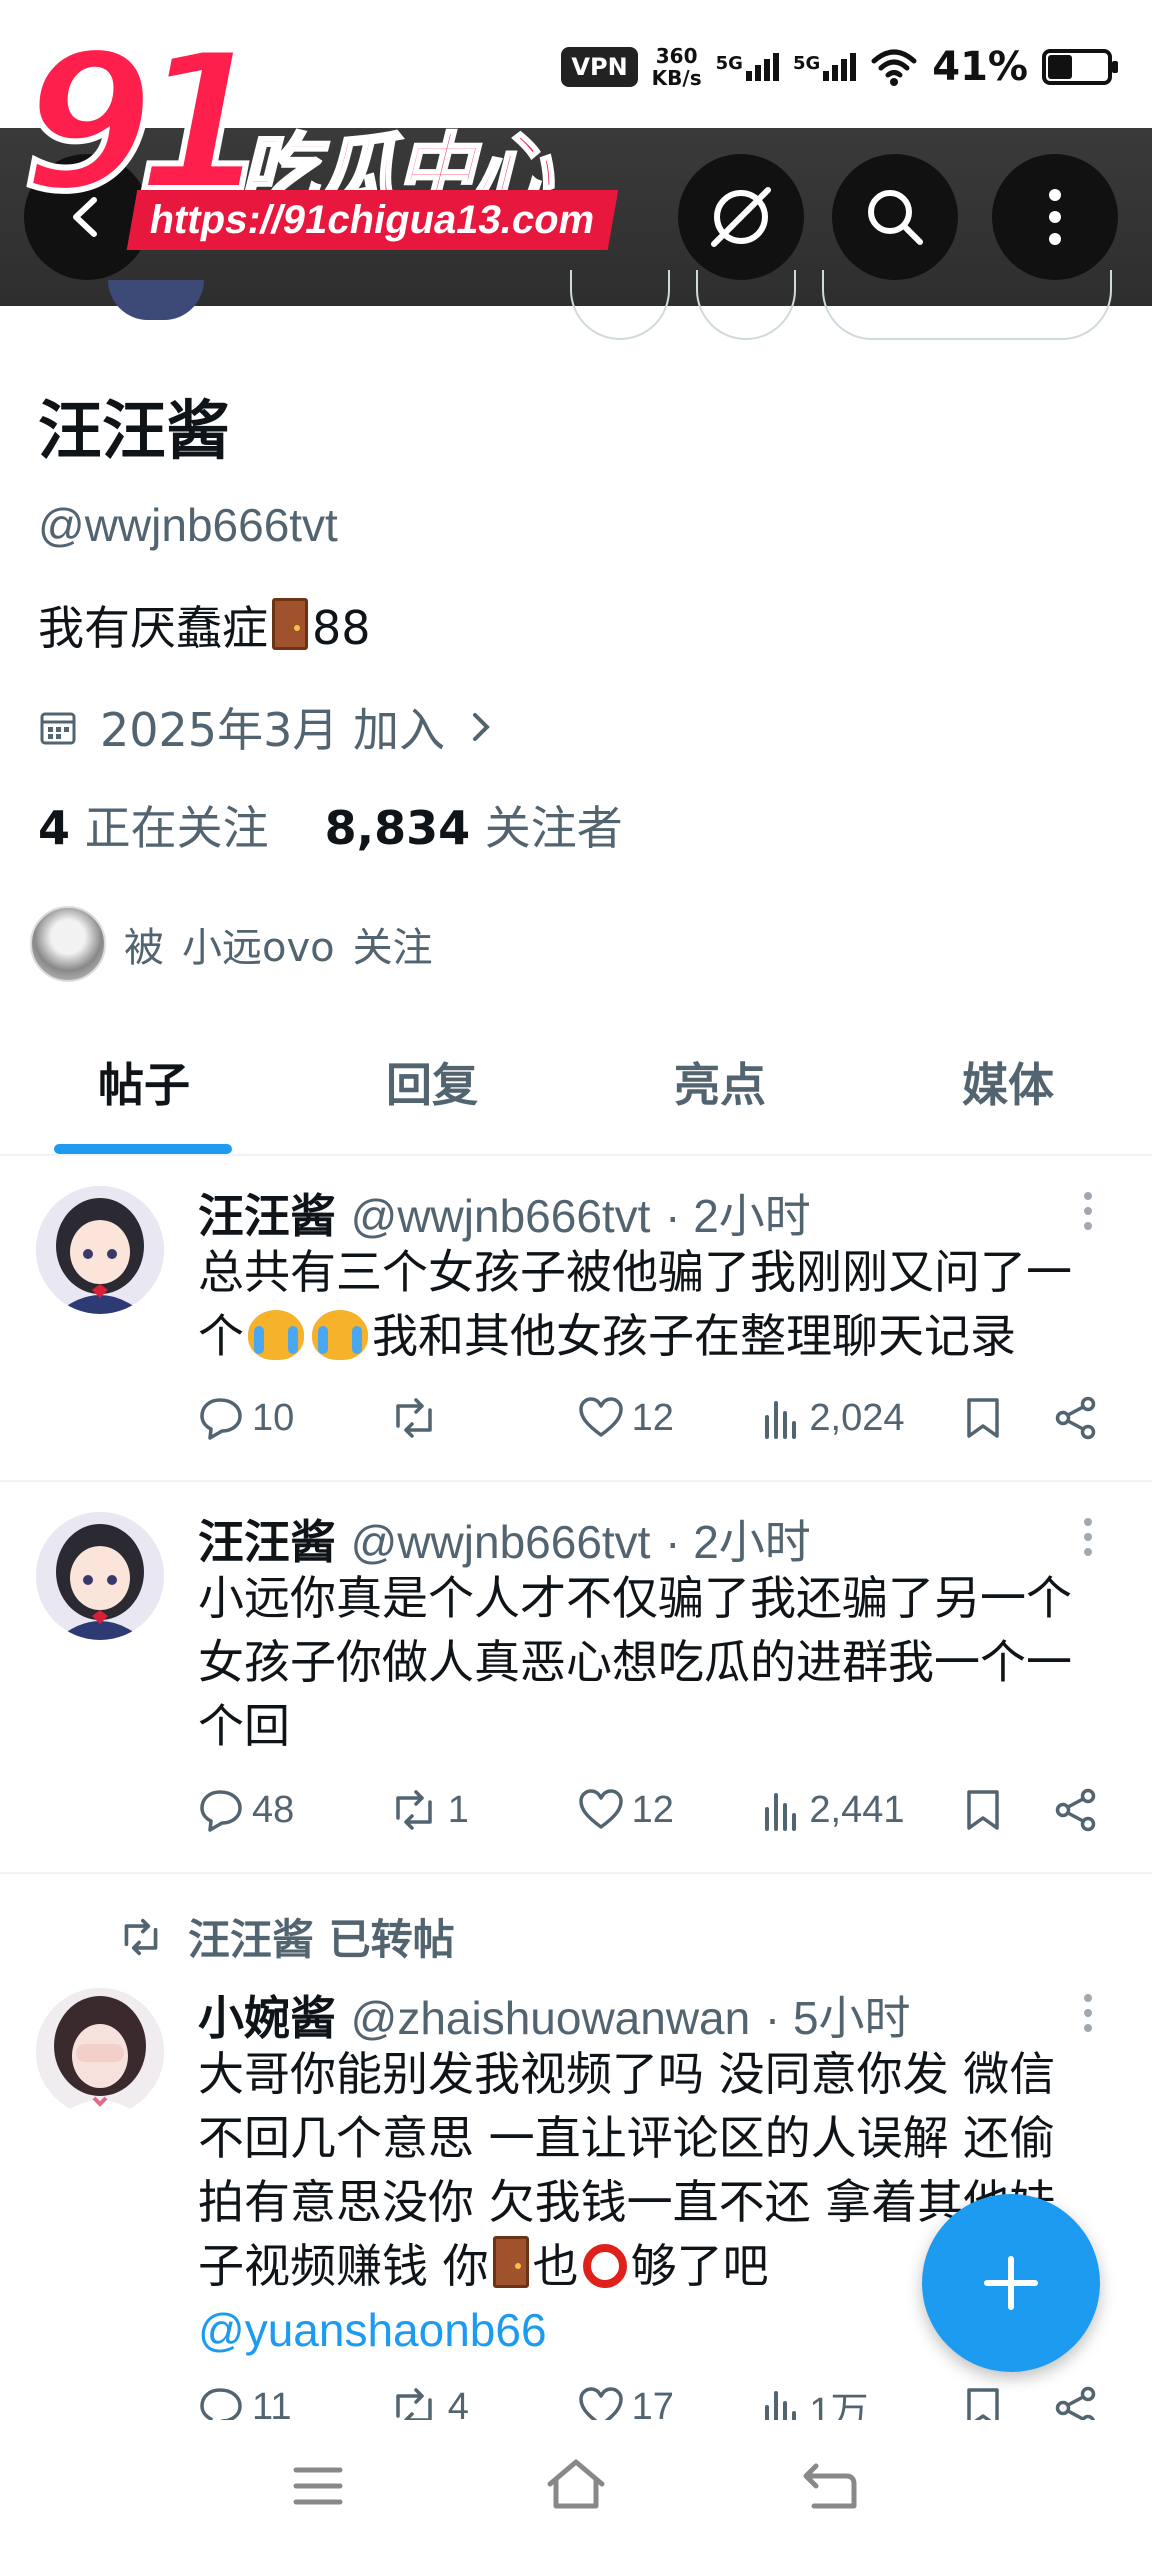 The width and height of the screenshot is (1152, 2560). What do you see at coordinates (372, 220) in the screenshot?
I see `watermark-url: https://91chigua13.com` at bounding box center [372, 220].